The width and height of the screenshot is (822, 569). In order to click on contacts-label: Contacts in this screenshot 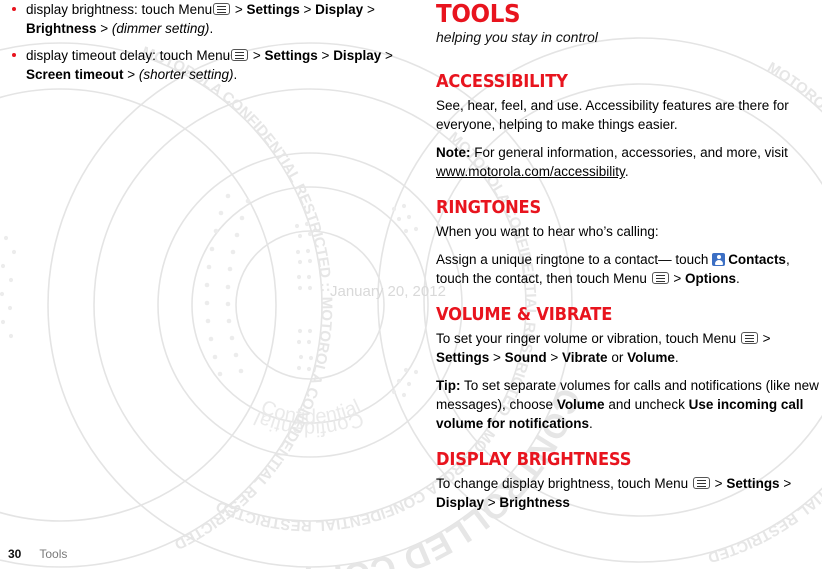, I will do `click(757, 259)`.